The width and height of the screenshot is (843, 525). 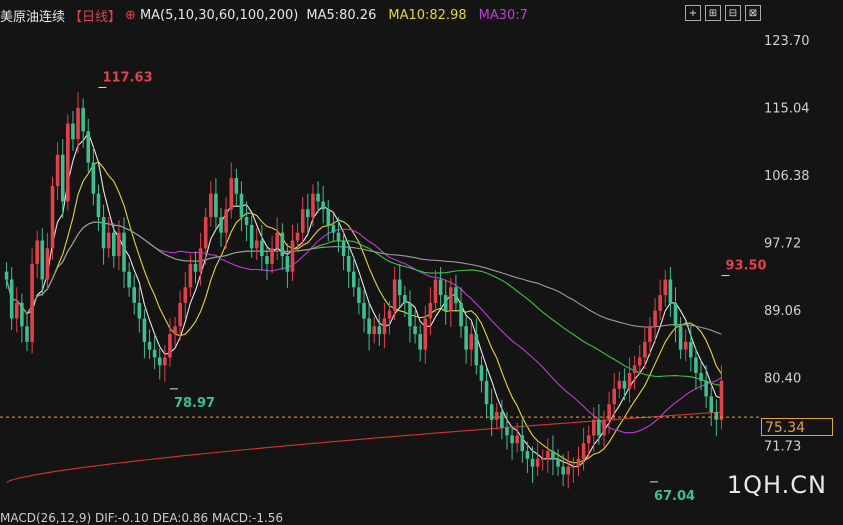 What do you see at coordinates (787, 109) in the screenshot?
I see `y-tick-label: 115.04` at bounding box center [787, 109].